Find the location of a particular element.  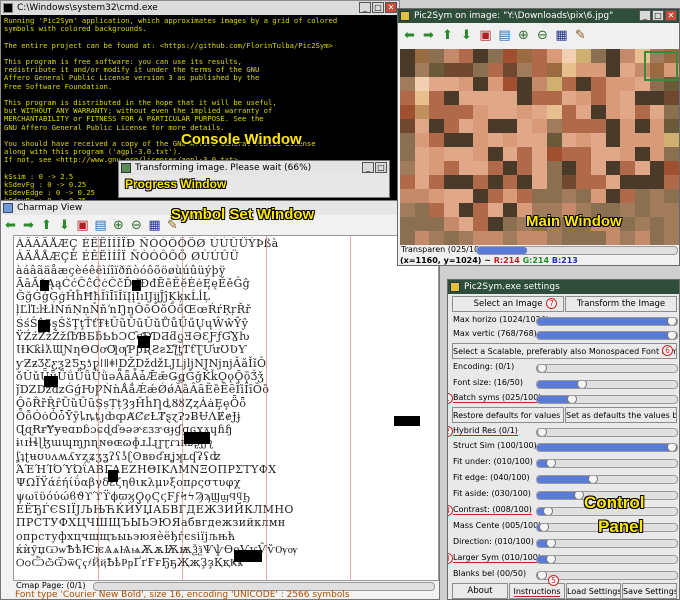

struct-sim-slider is located at coordinates (607, 447).